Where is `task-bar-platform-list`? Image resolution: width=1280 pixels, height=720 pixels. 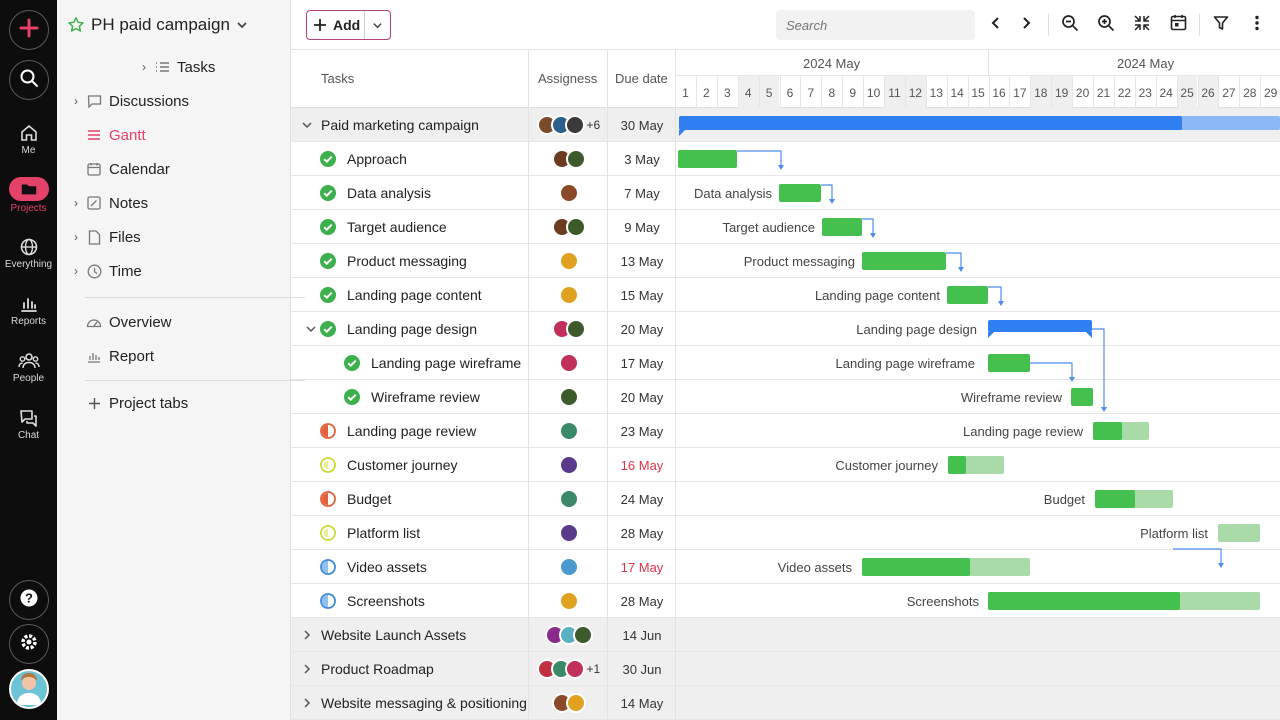 task-bar-platform-list is located at coordinates (1239, 533).